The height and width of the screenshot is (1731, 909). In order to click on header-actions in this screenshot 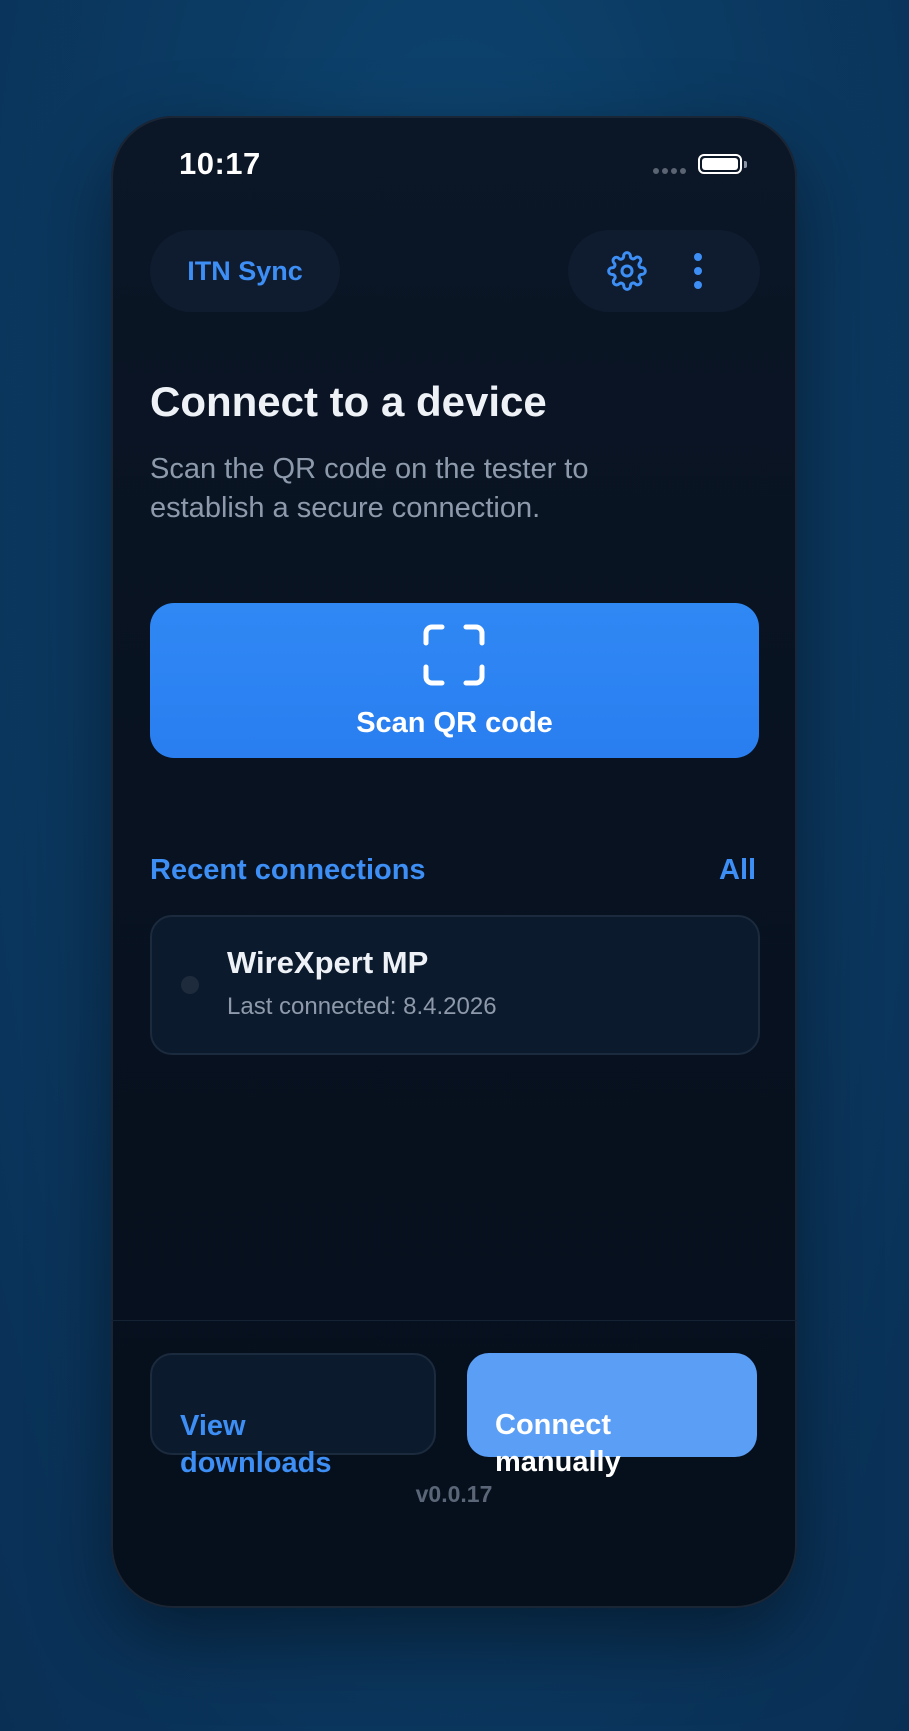, I will do `click(664, 271)`.